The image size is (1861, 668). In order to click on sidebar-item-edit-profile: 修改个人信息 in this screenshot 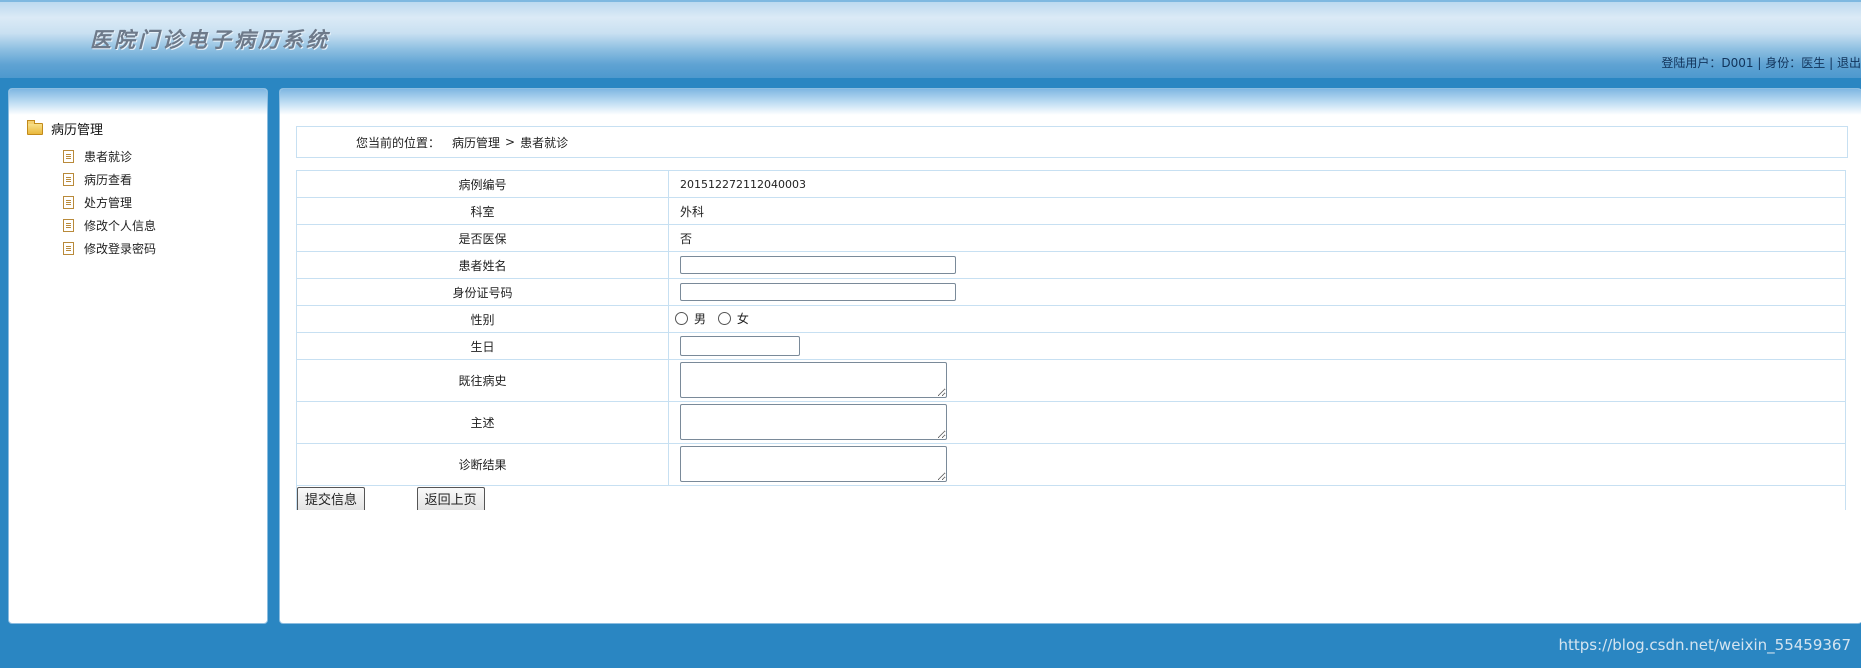, I will do `click(109, 225)`.